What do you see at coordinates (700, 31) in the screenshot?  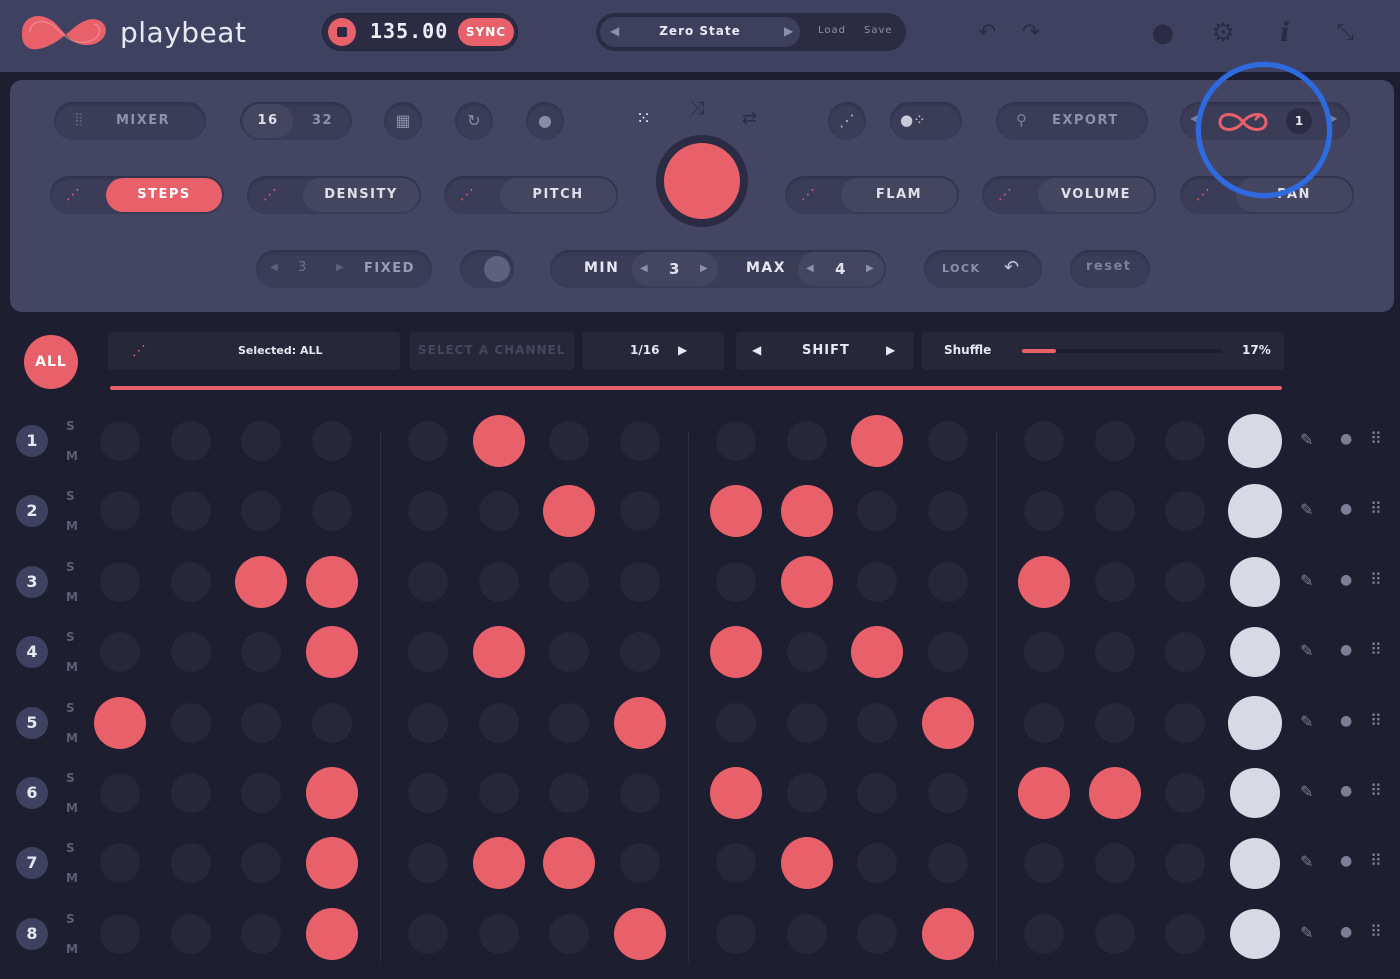 I see `preset-name: Zero State` at bounding box center [700, 31].